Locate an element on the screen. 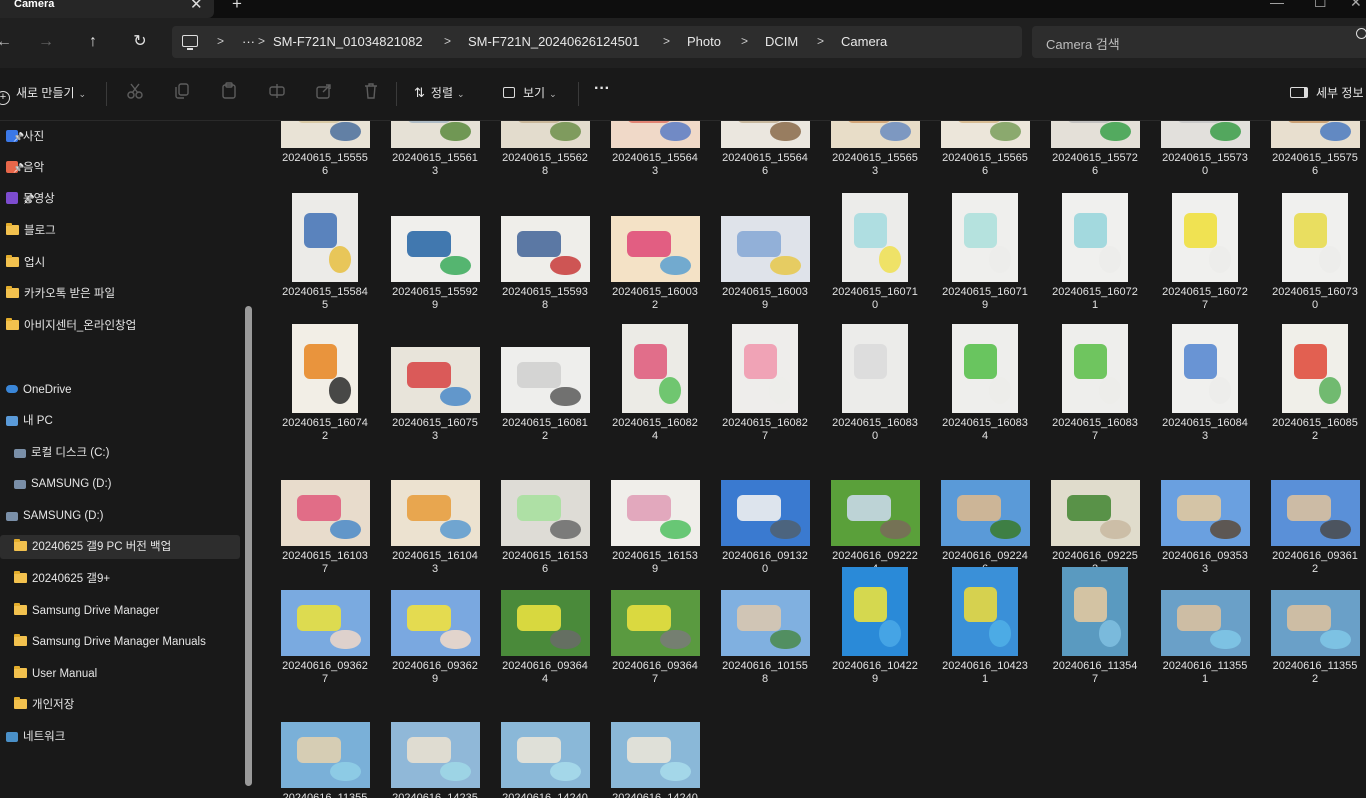  file-tile: 20240616_113559 is located at coordinates (325, 748).